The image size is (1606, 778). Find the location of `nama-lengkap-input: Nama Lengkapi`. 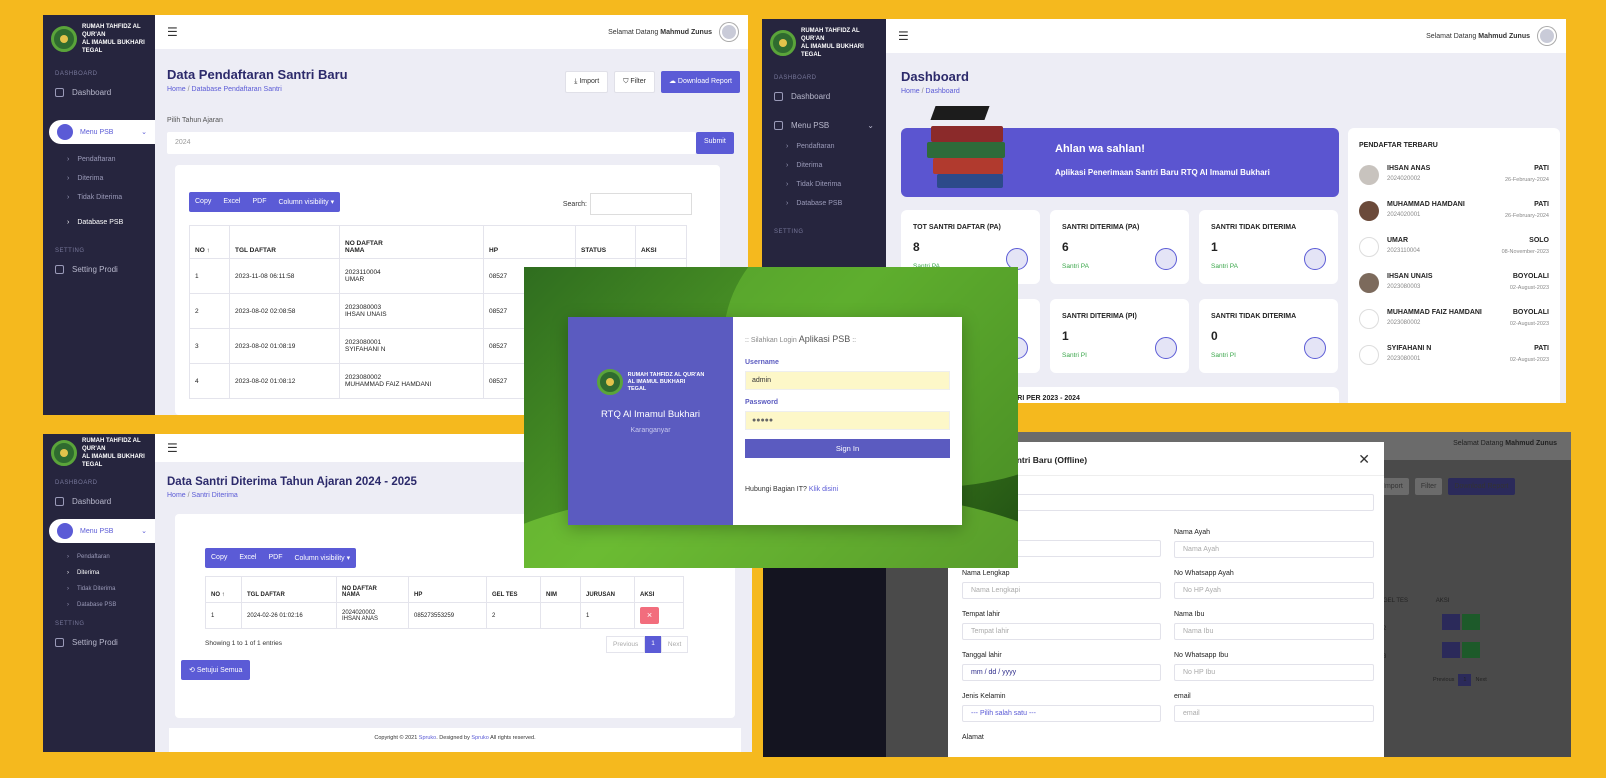

nama-lengkap-input: Nama Lengkapi is located at coordinates (1061, 590).